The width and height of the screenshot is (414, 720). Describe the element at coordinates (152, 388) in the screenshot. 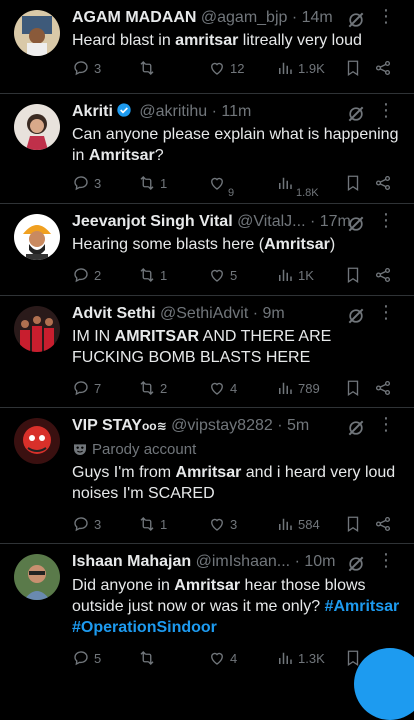

I see `retweet-button: 2` at that location.